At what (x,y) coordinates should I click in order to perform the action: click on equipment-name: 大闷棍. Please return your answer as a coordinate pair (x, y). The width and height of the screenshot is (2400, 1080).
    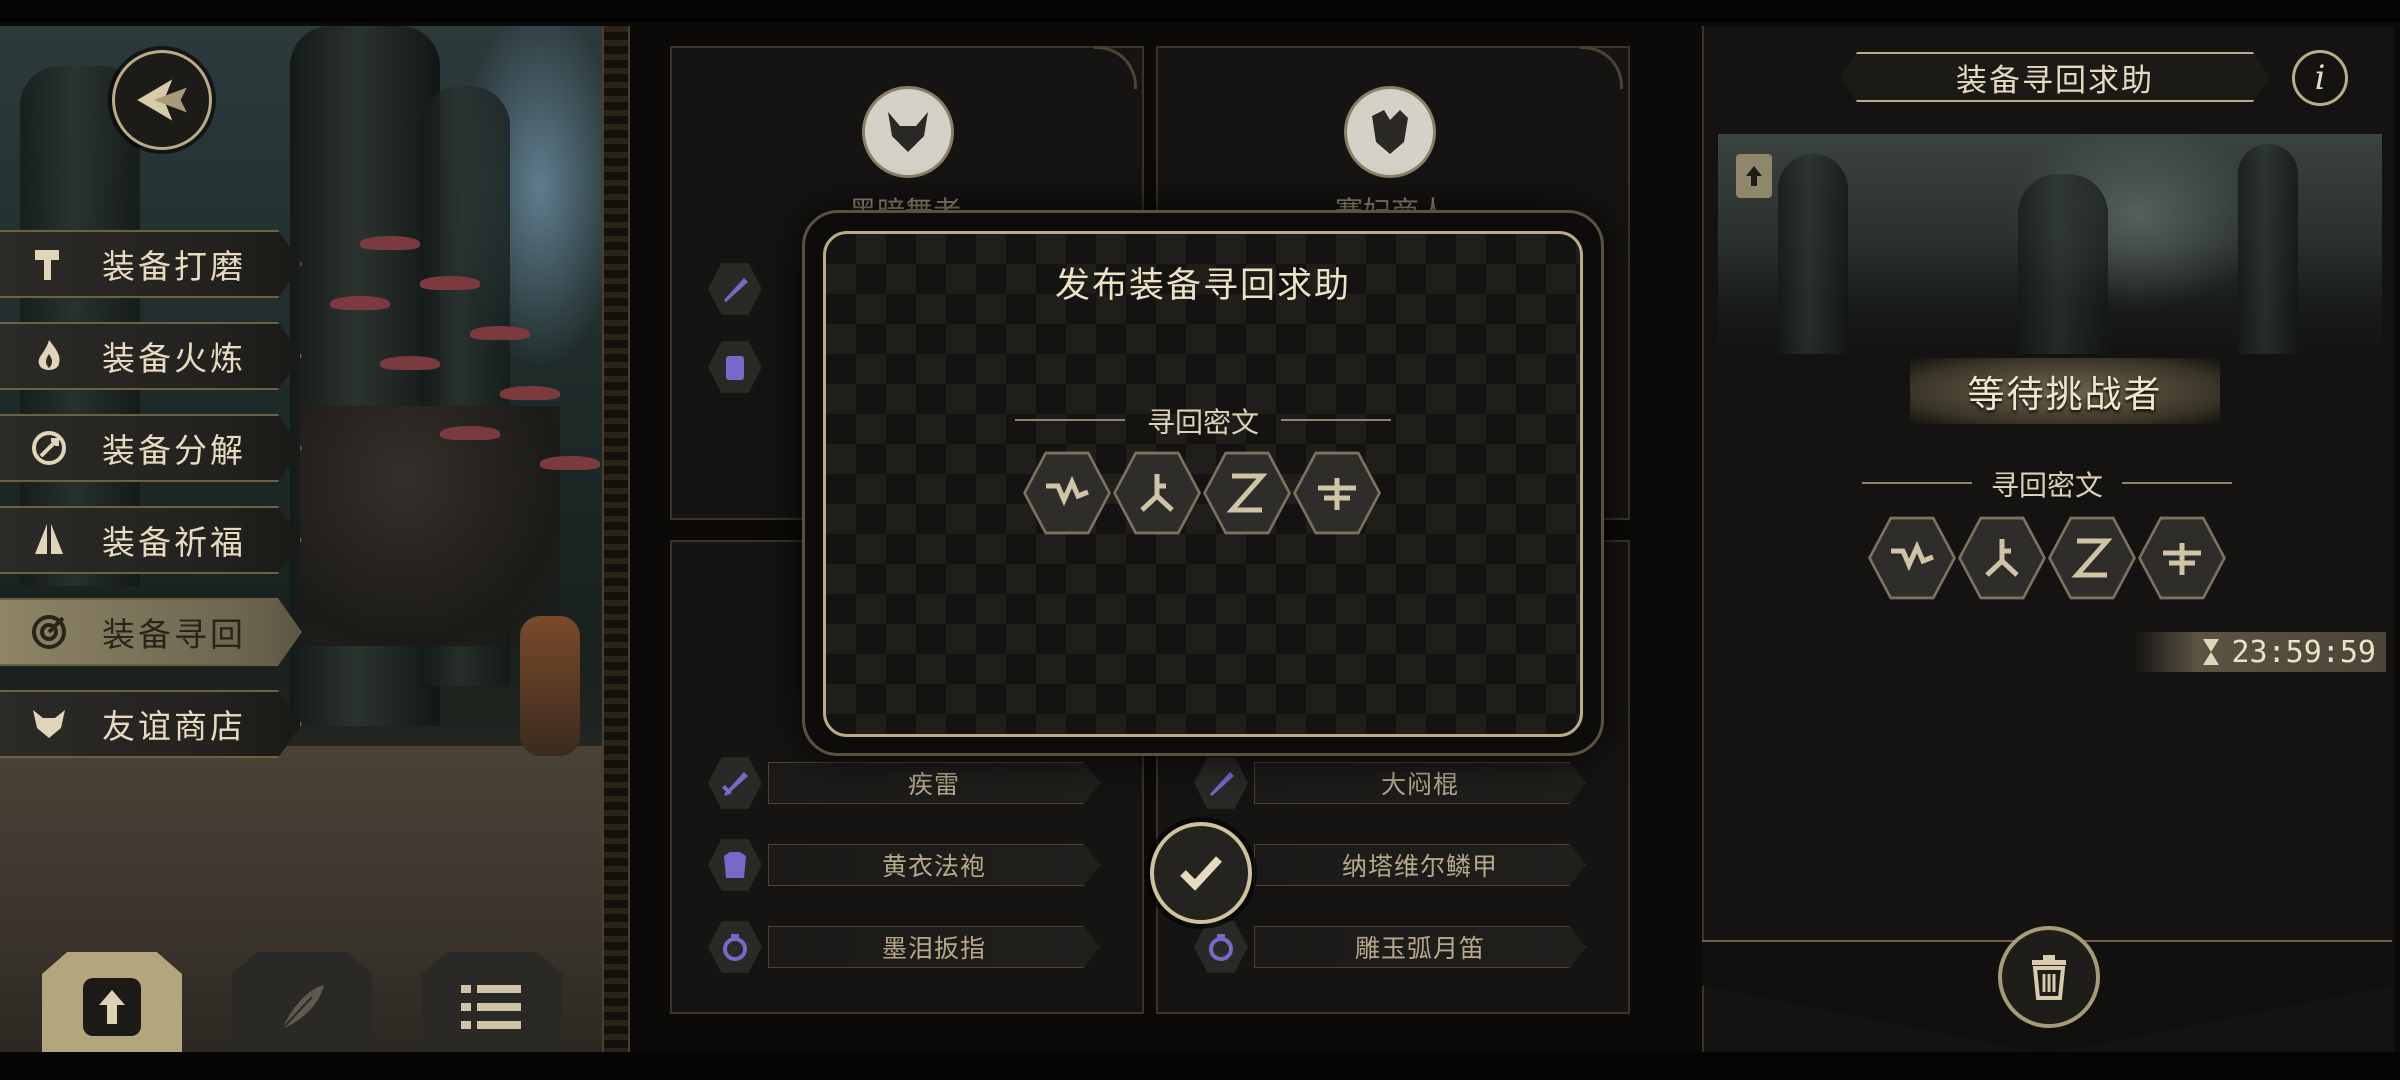
    Looking at the image, I should click on (1420, 783).